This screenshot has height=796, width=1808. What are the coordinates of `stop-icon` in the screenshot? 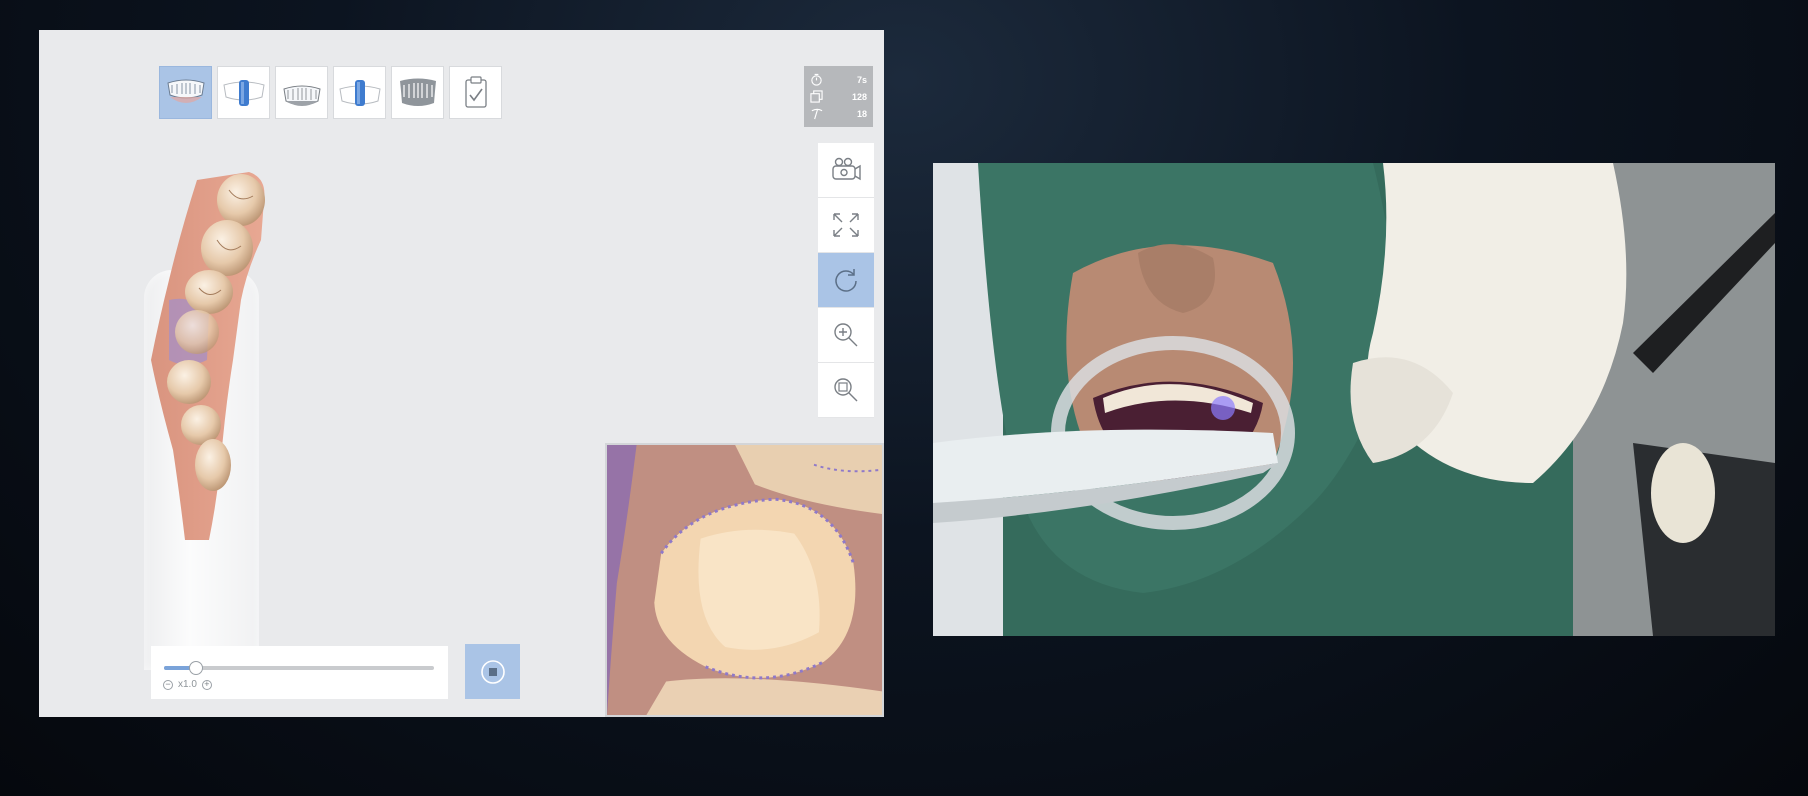 It's located at (492, 671).